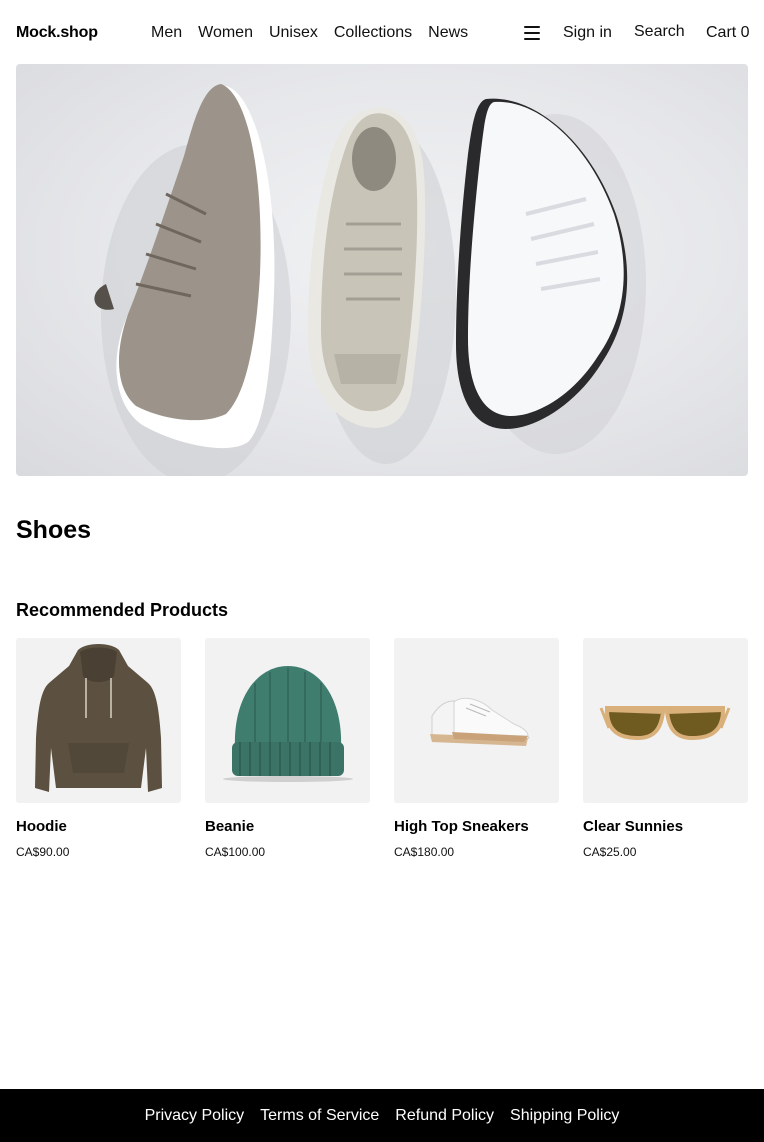 This screenshot has width=764, height=1142. What do you see at coordinates (367, 267) in the screenshot?
I see `beige-shoe-icon` at bounding box center [367, 267].